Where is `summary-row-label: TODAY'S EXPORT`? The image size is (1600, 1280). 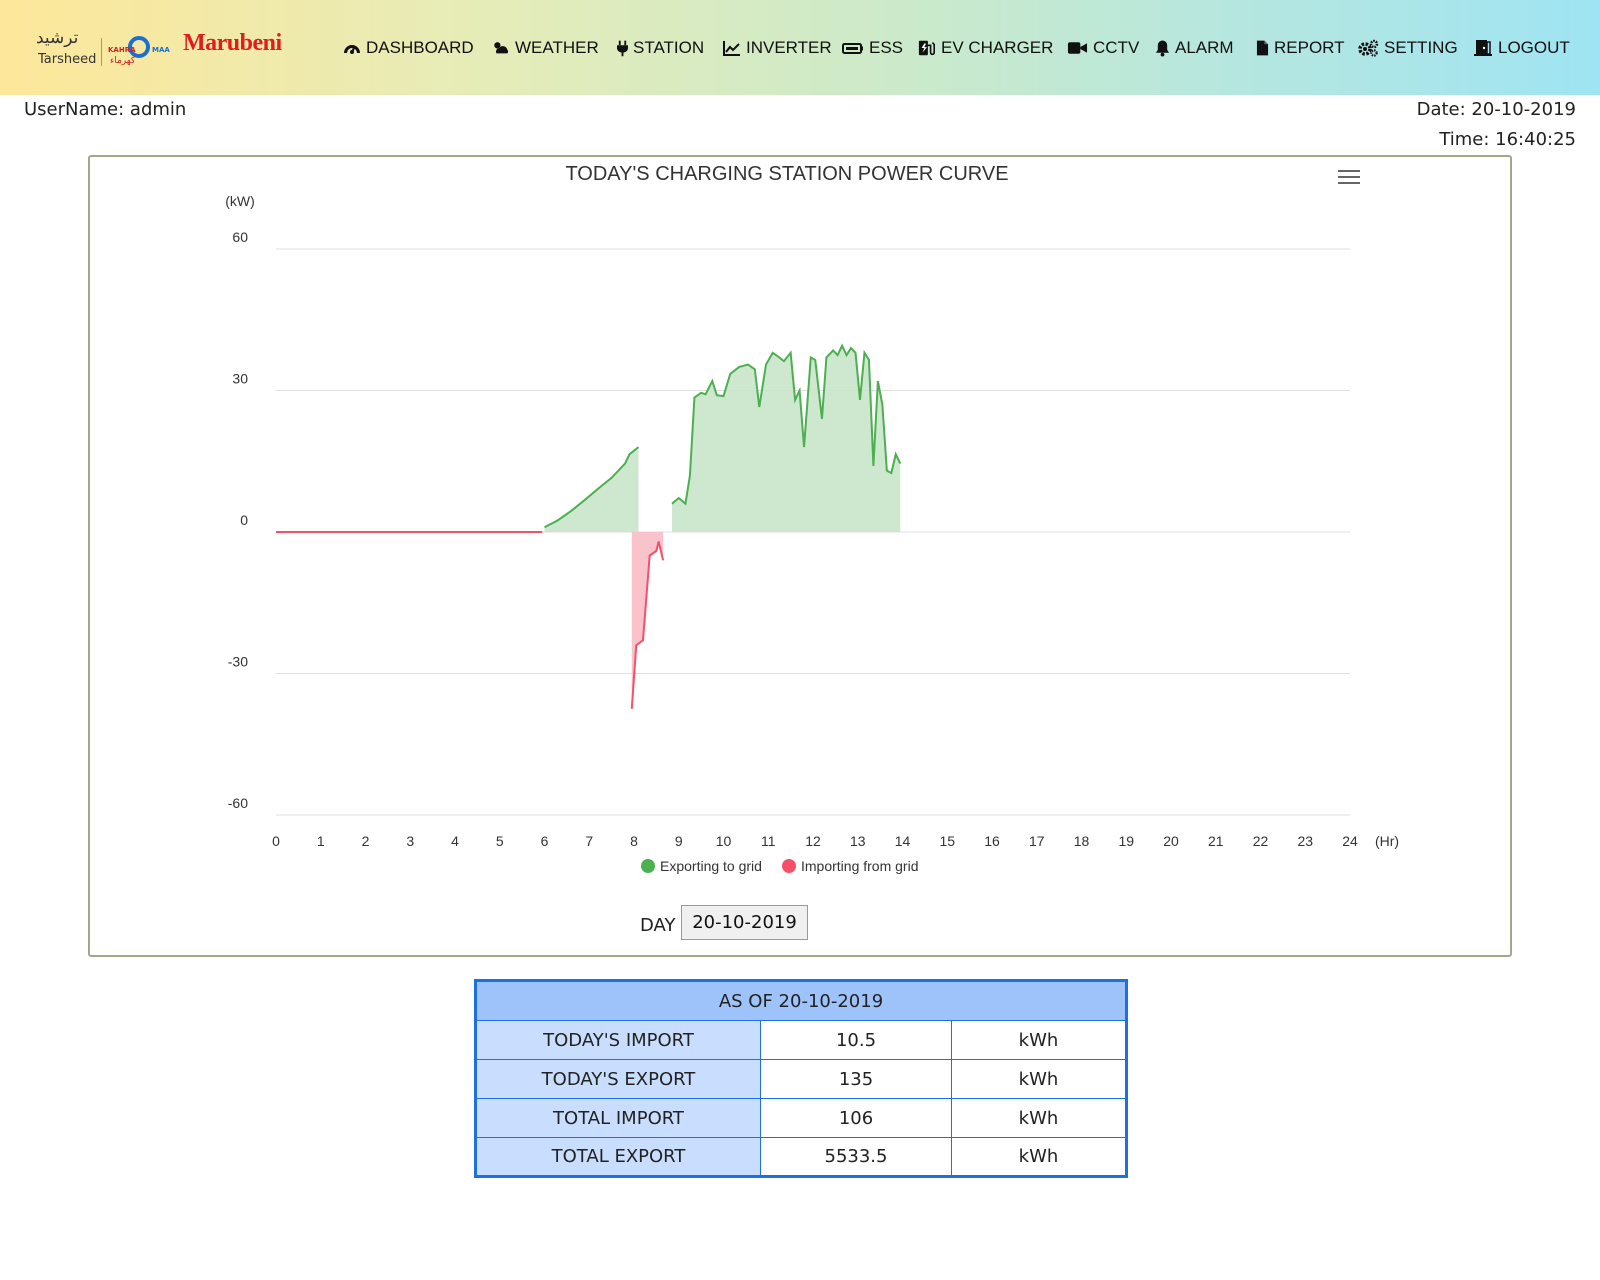 summary-row-label: TODAY'S EXPORT is located at coordinates (618, 1079).